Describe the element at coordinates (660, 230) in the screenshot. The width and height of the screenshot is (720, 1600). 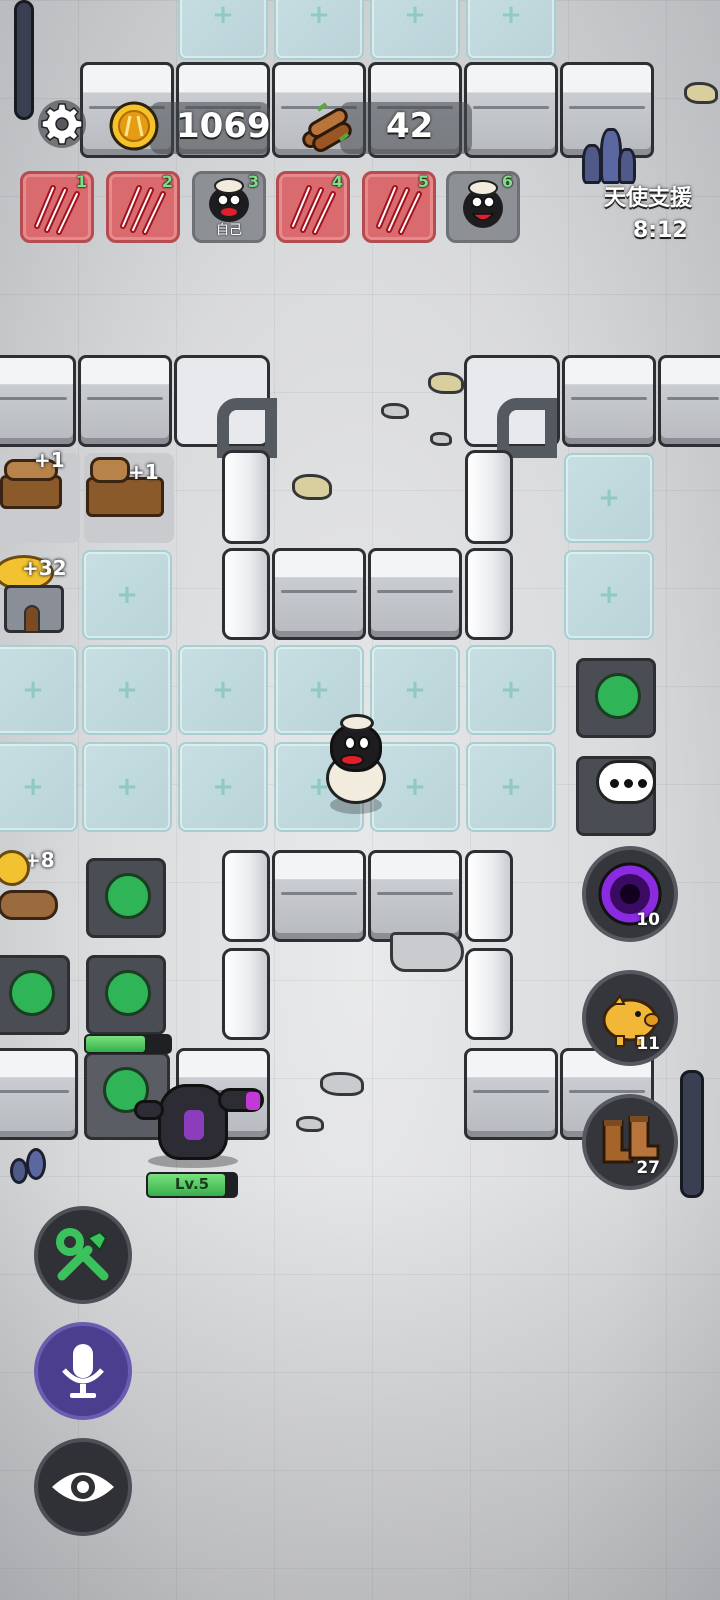
I see `event-timer: 8:12` at that location.